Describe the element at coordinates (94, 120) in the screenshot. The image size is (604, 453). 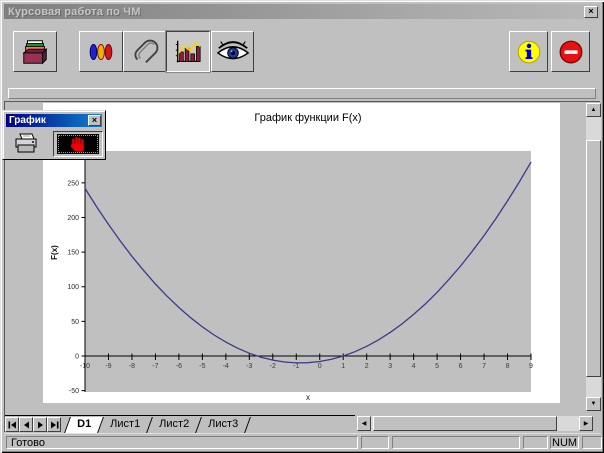
I see `graph-toolbox-close-button: ×` at that location.